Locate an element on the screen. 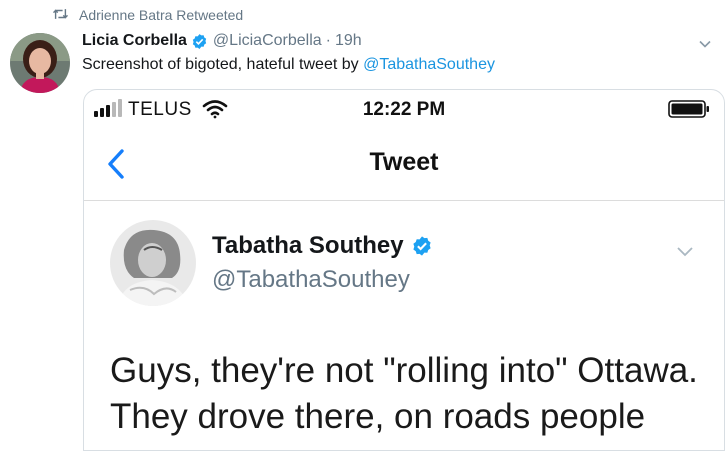 This screenshot has height=451, width=727. inner-chevron-down-icon is located at coordinates (685, 251).